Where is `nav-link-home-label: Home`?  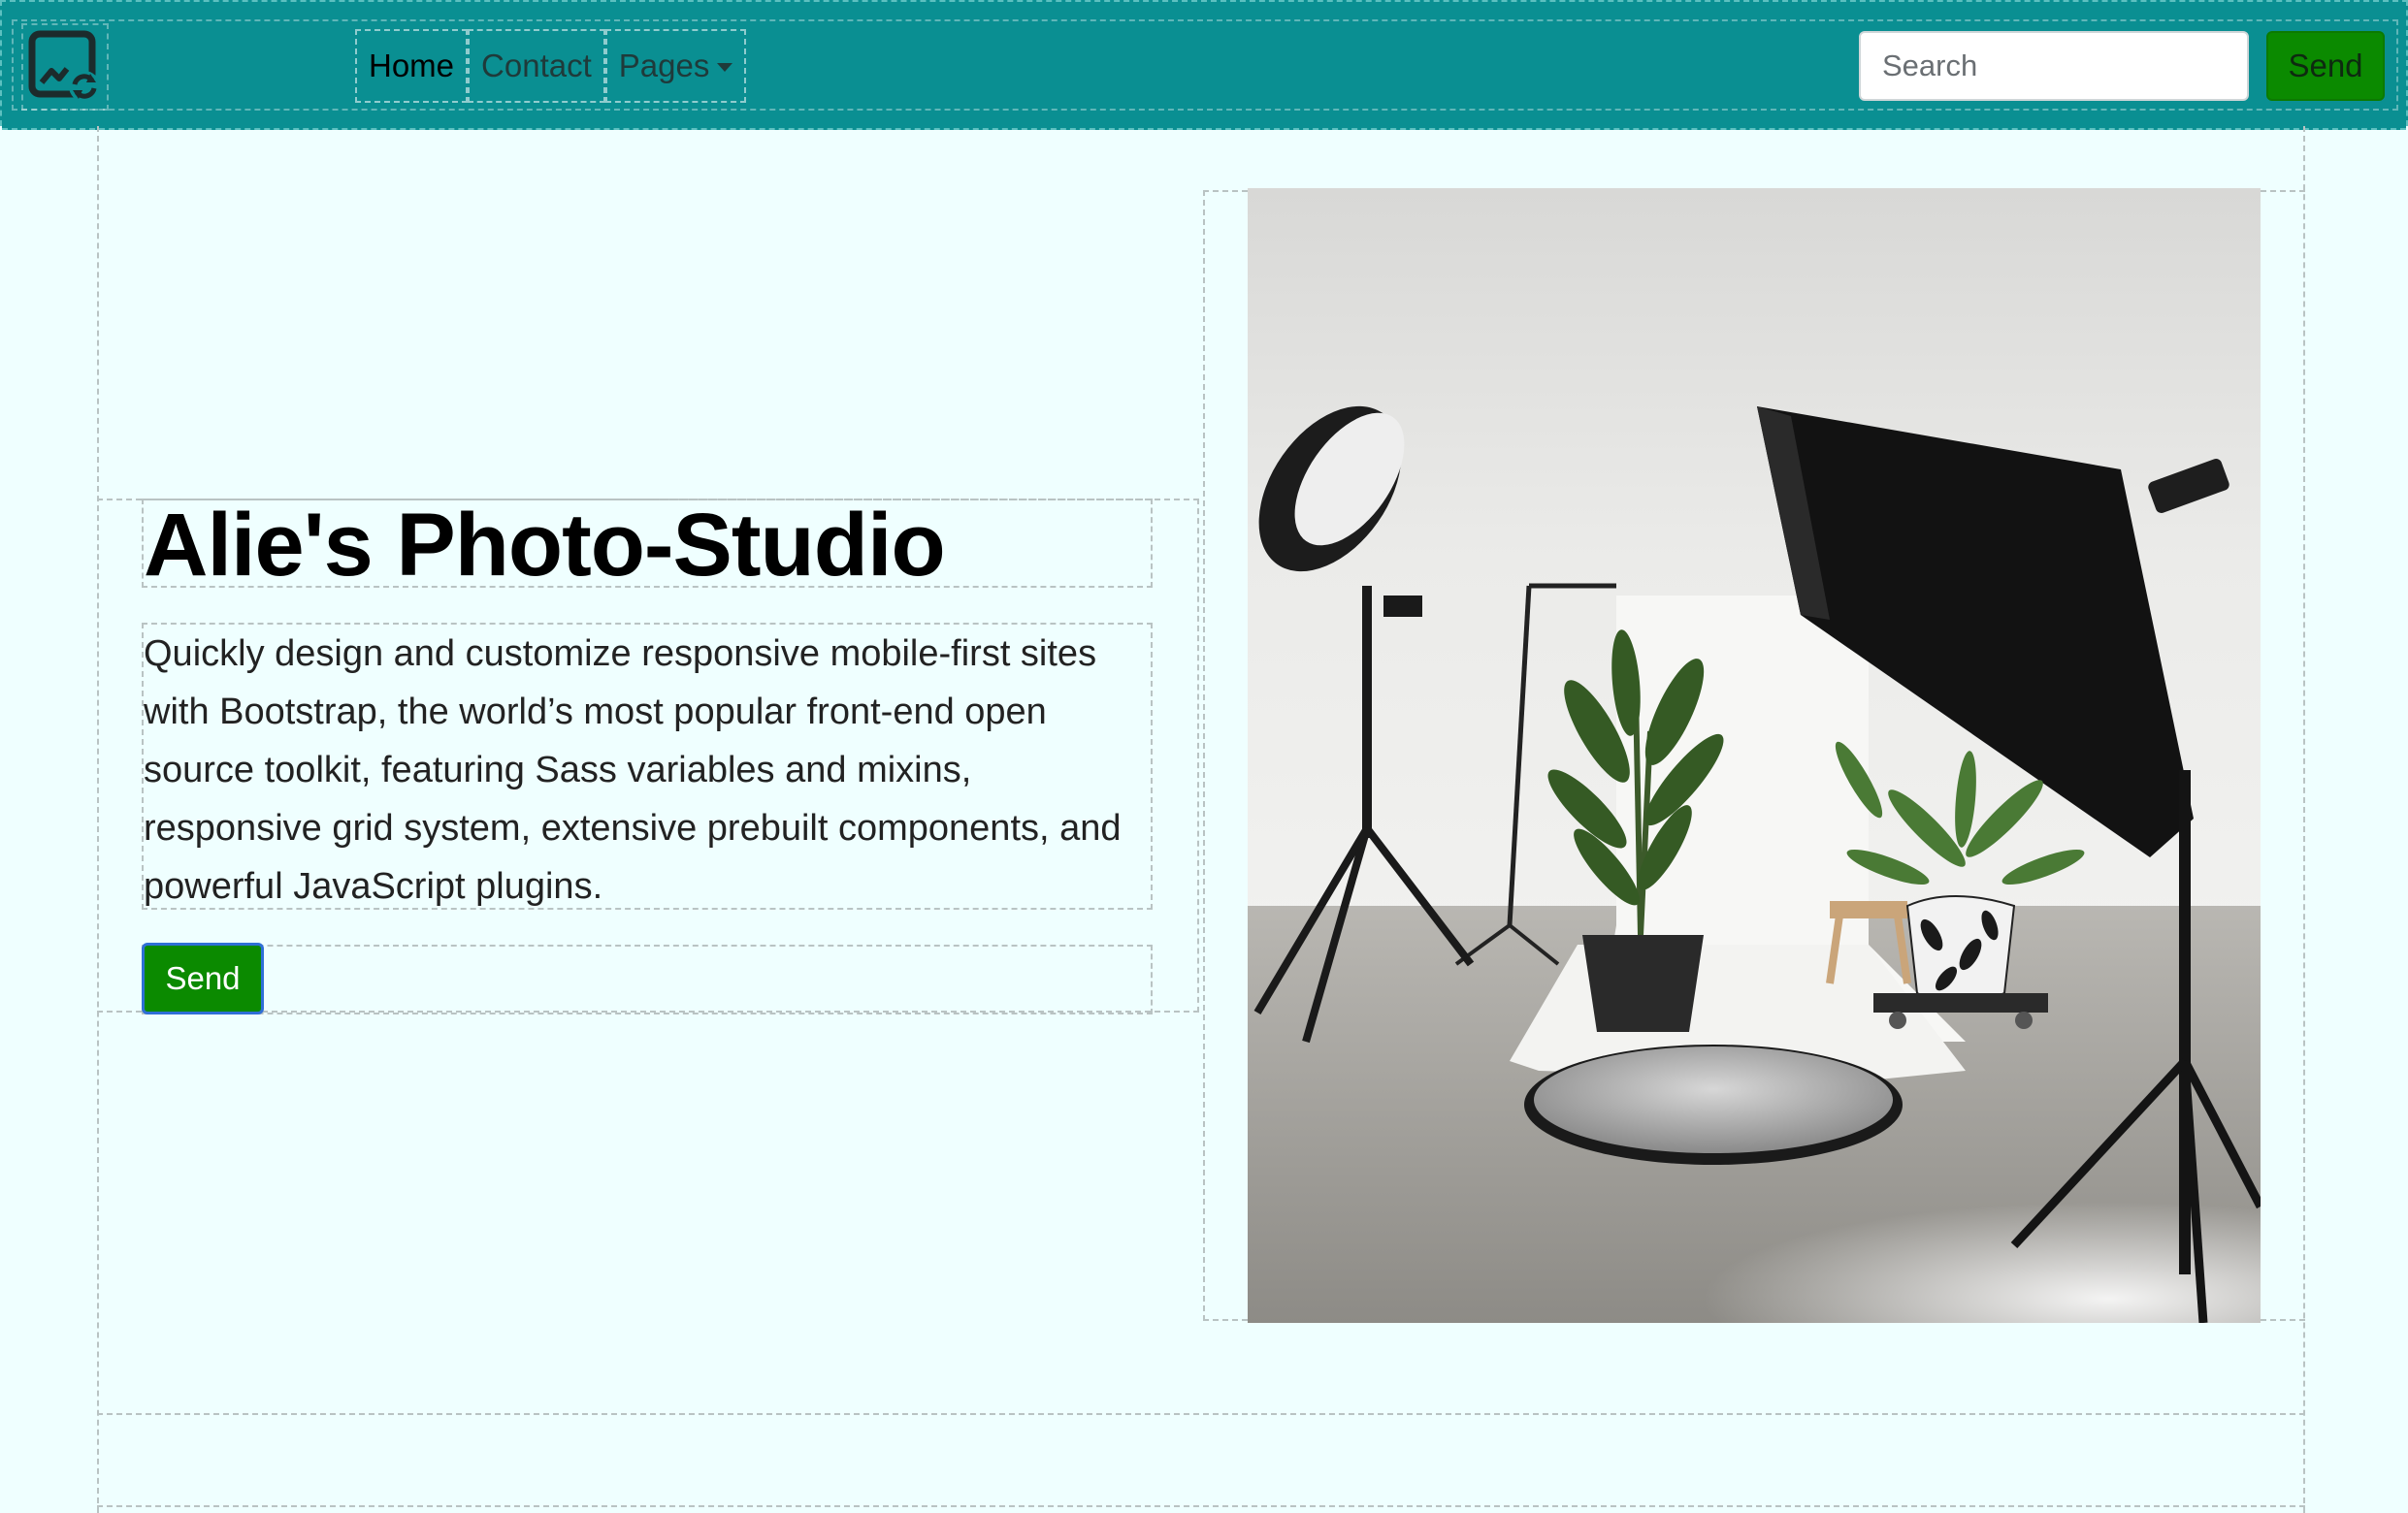
nav-link-home-label: Home is located at coordinates (412, 65).